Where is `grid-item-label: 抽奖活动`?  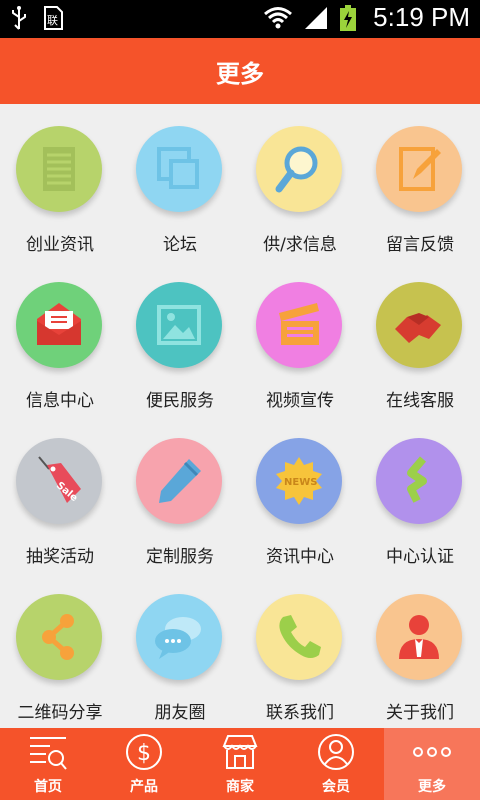 grid-item-label: 抽奖活动 is located at coordinates (60, 557).